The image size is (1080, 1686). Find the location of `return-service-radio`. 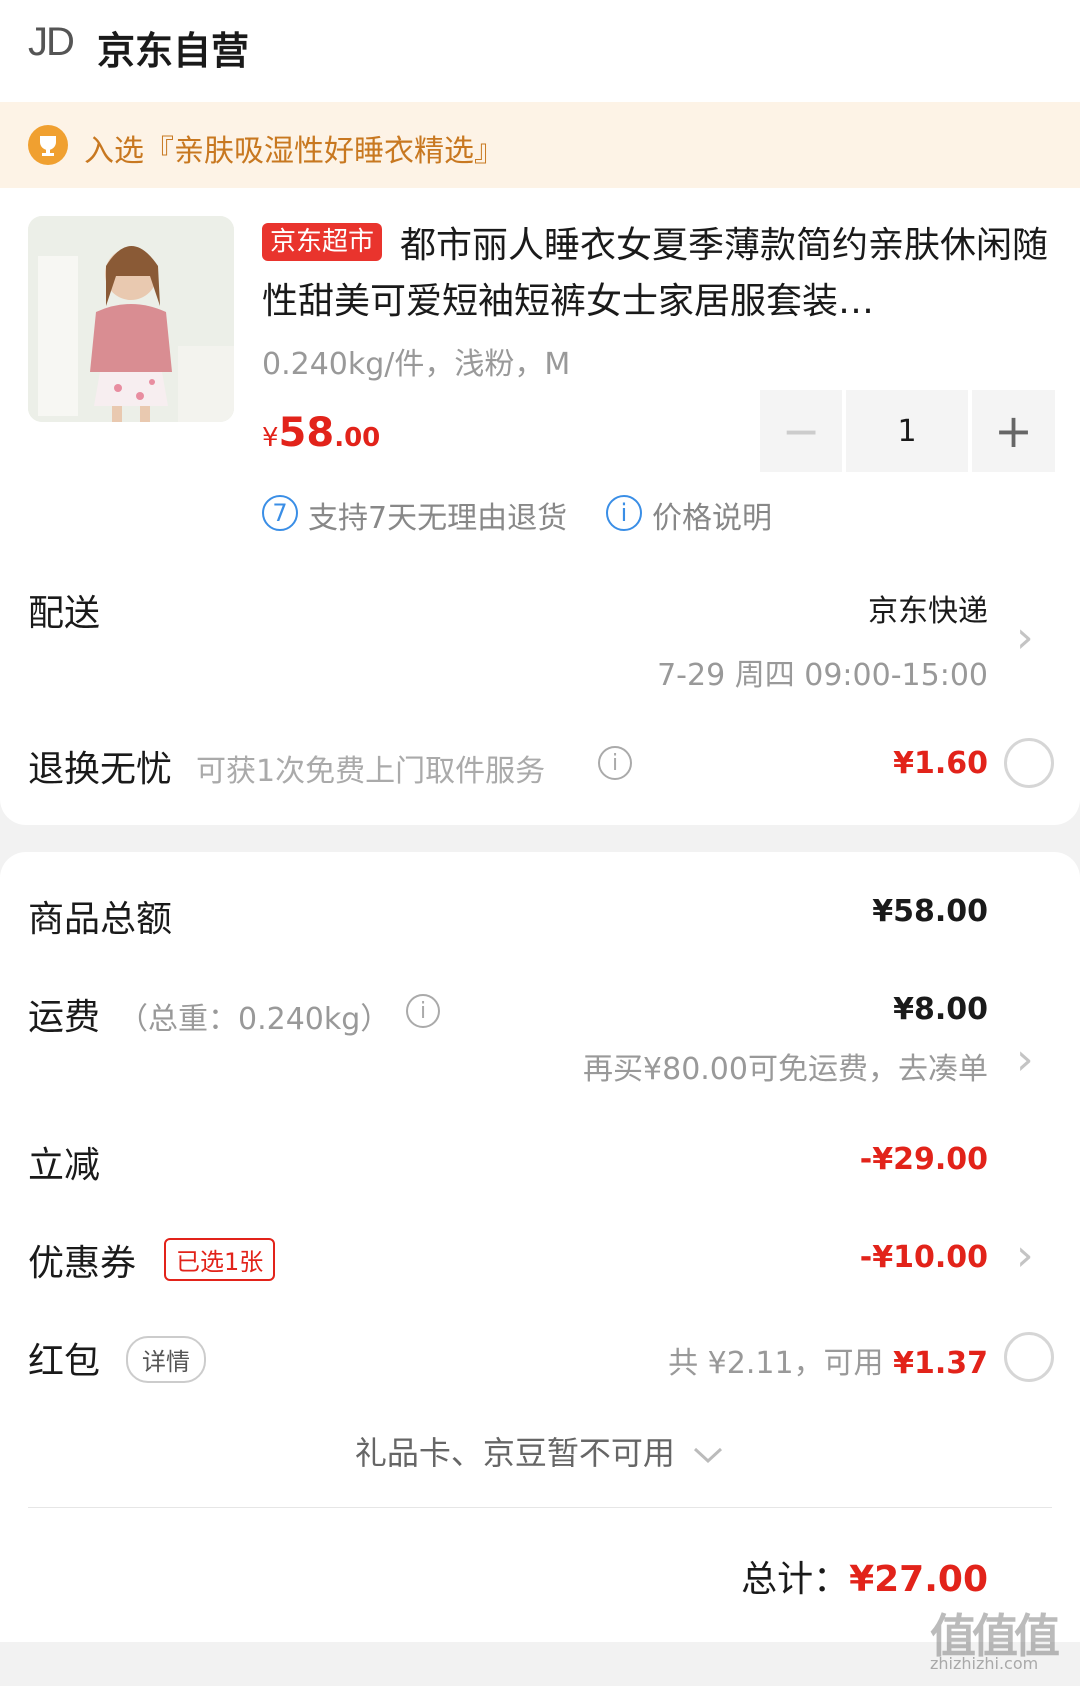

return-service-radio is located at coordinates (1029, 763).